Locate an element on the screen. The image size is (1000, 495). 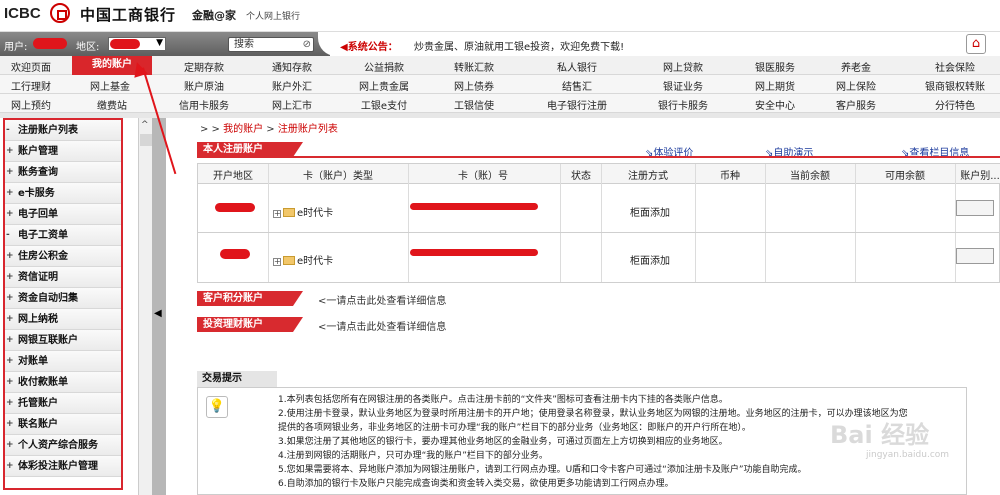
col-header: 注册方式 is located at coordinates (648, 176).